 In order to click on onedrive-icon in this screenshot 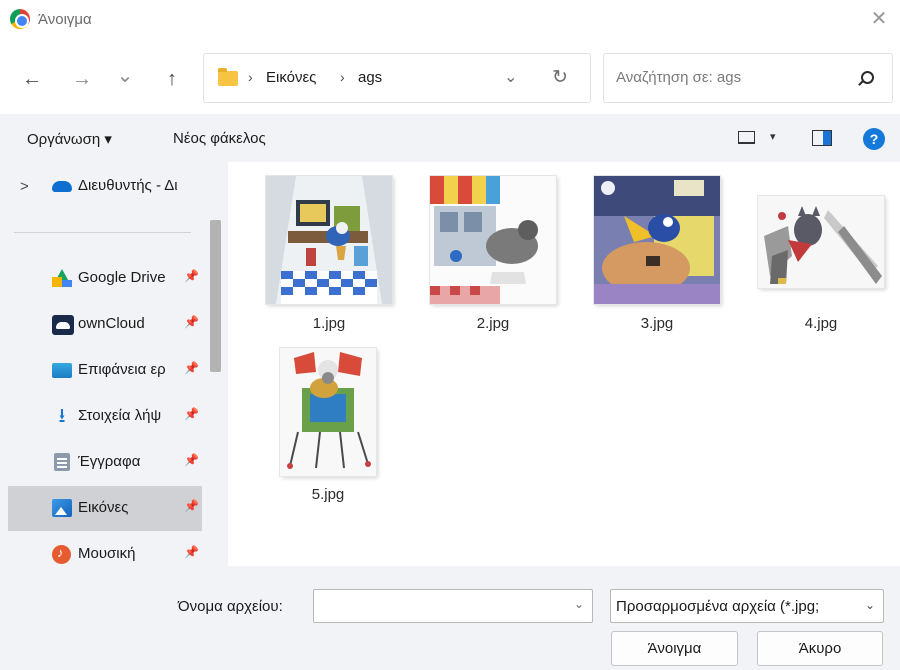, I will do `click(62, 186)`.